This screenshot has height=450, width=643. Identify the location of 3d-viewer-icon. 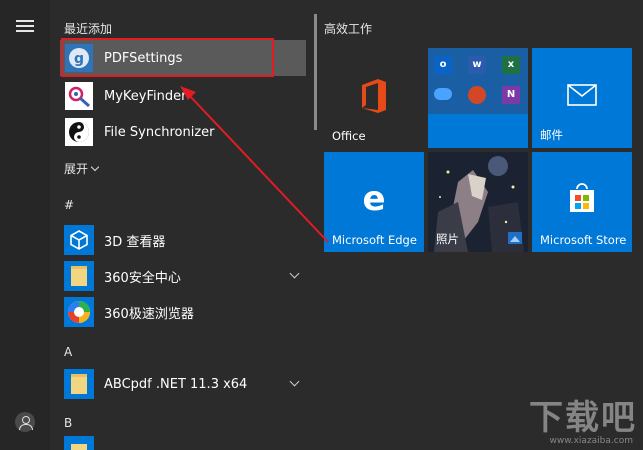
(79, 240).